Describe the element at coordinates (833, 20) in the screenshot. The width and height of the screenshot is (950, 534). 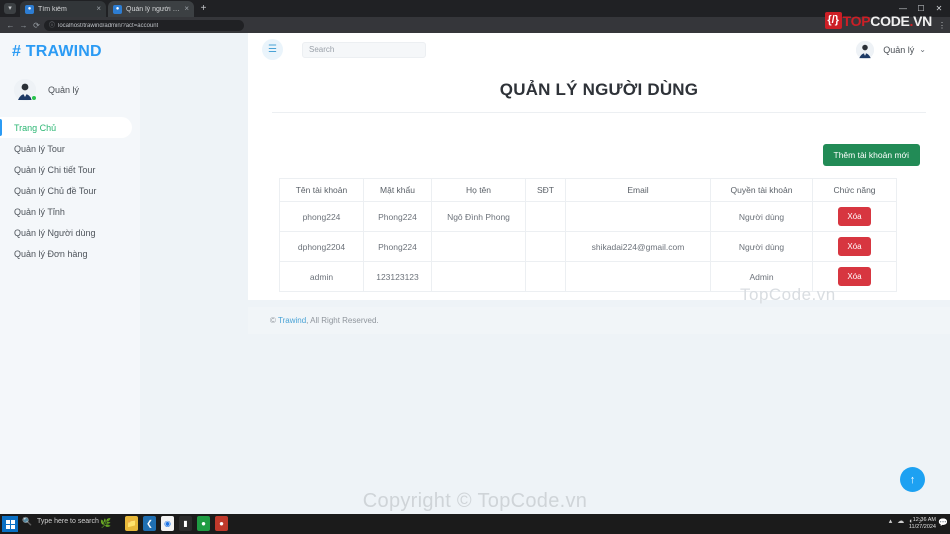
I see `topcode-mark-icon: {/}` at that location.